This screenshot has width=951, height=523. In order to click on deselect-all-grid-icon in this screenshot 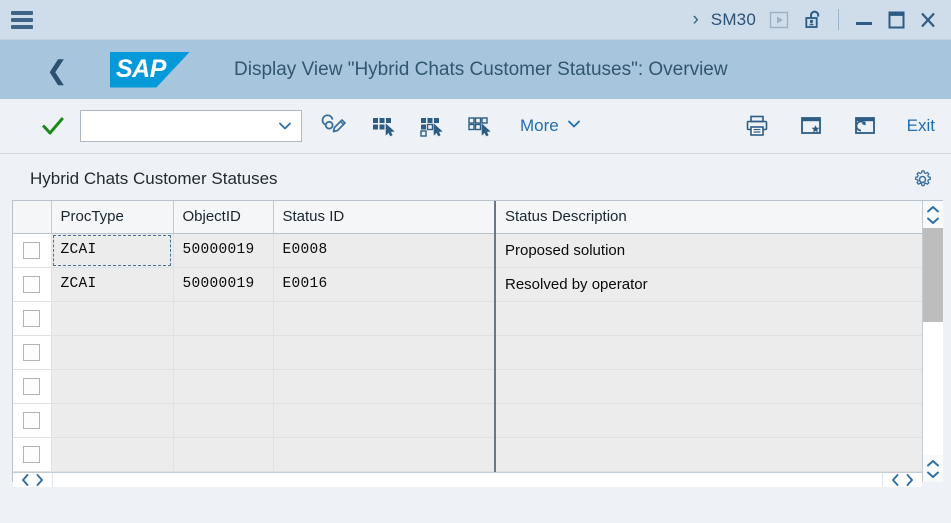, I will do `click(479, 126)`.